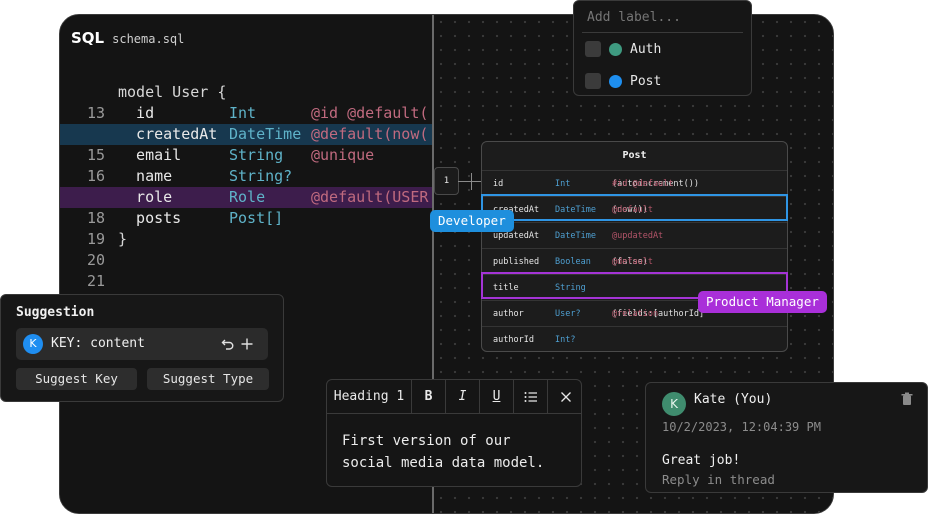 Image resolution: width=929 pixels, height=514 pixels. I want to click on code-line: 17 name String?, so click(246, 186).